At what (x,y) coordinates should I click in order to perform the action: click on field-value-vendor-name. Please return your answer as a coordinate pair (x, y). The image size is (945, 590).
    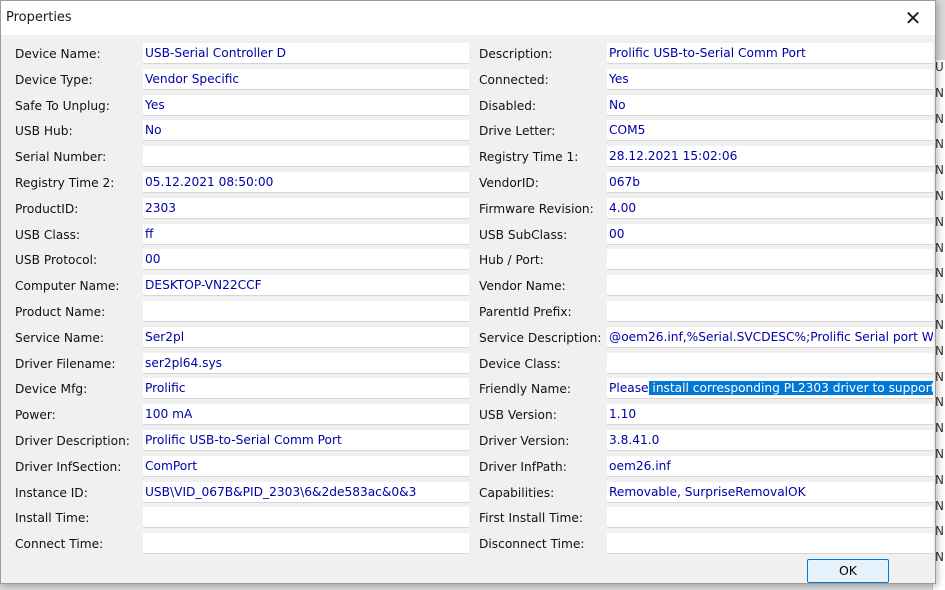
    Looking at the image, I should click on (770, 286).